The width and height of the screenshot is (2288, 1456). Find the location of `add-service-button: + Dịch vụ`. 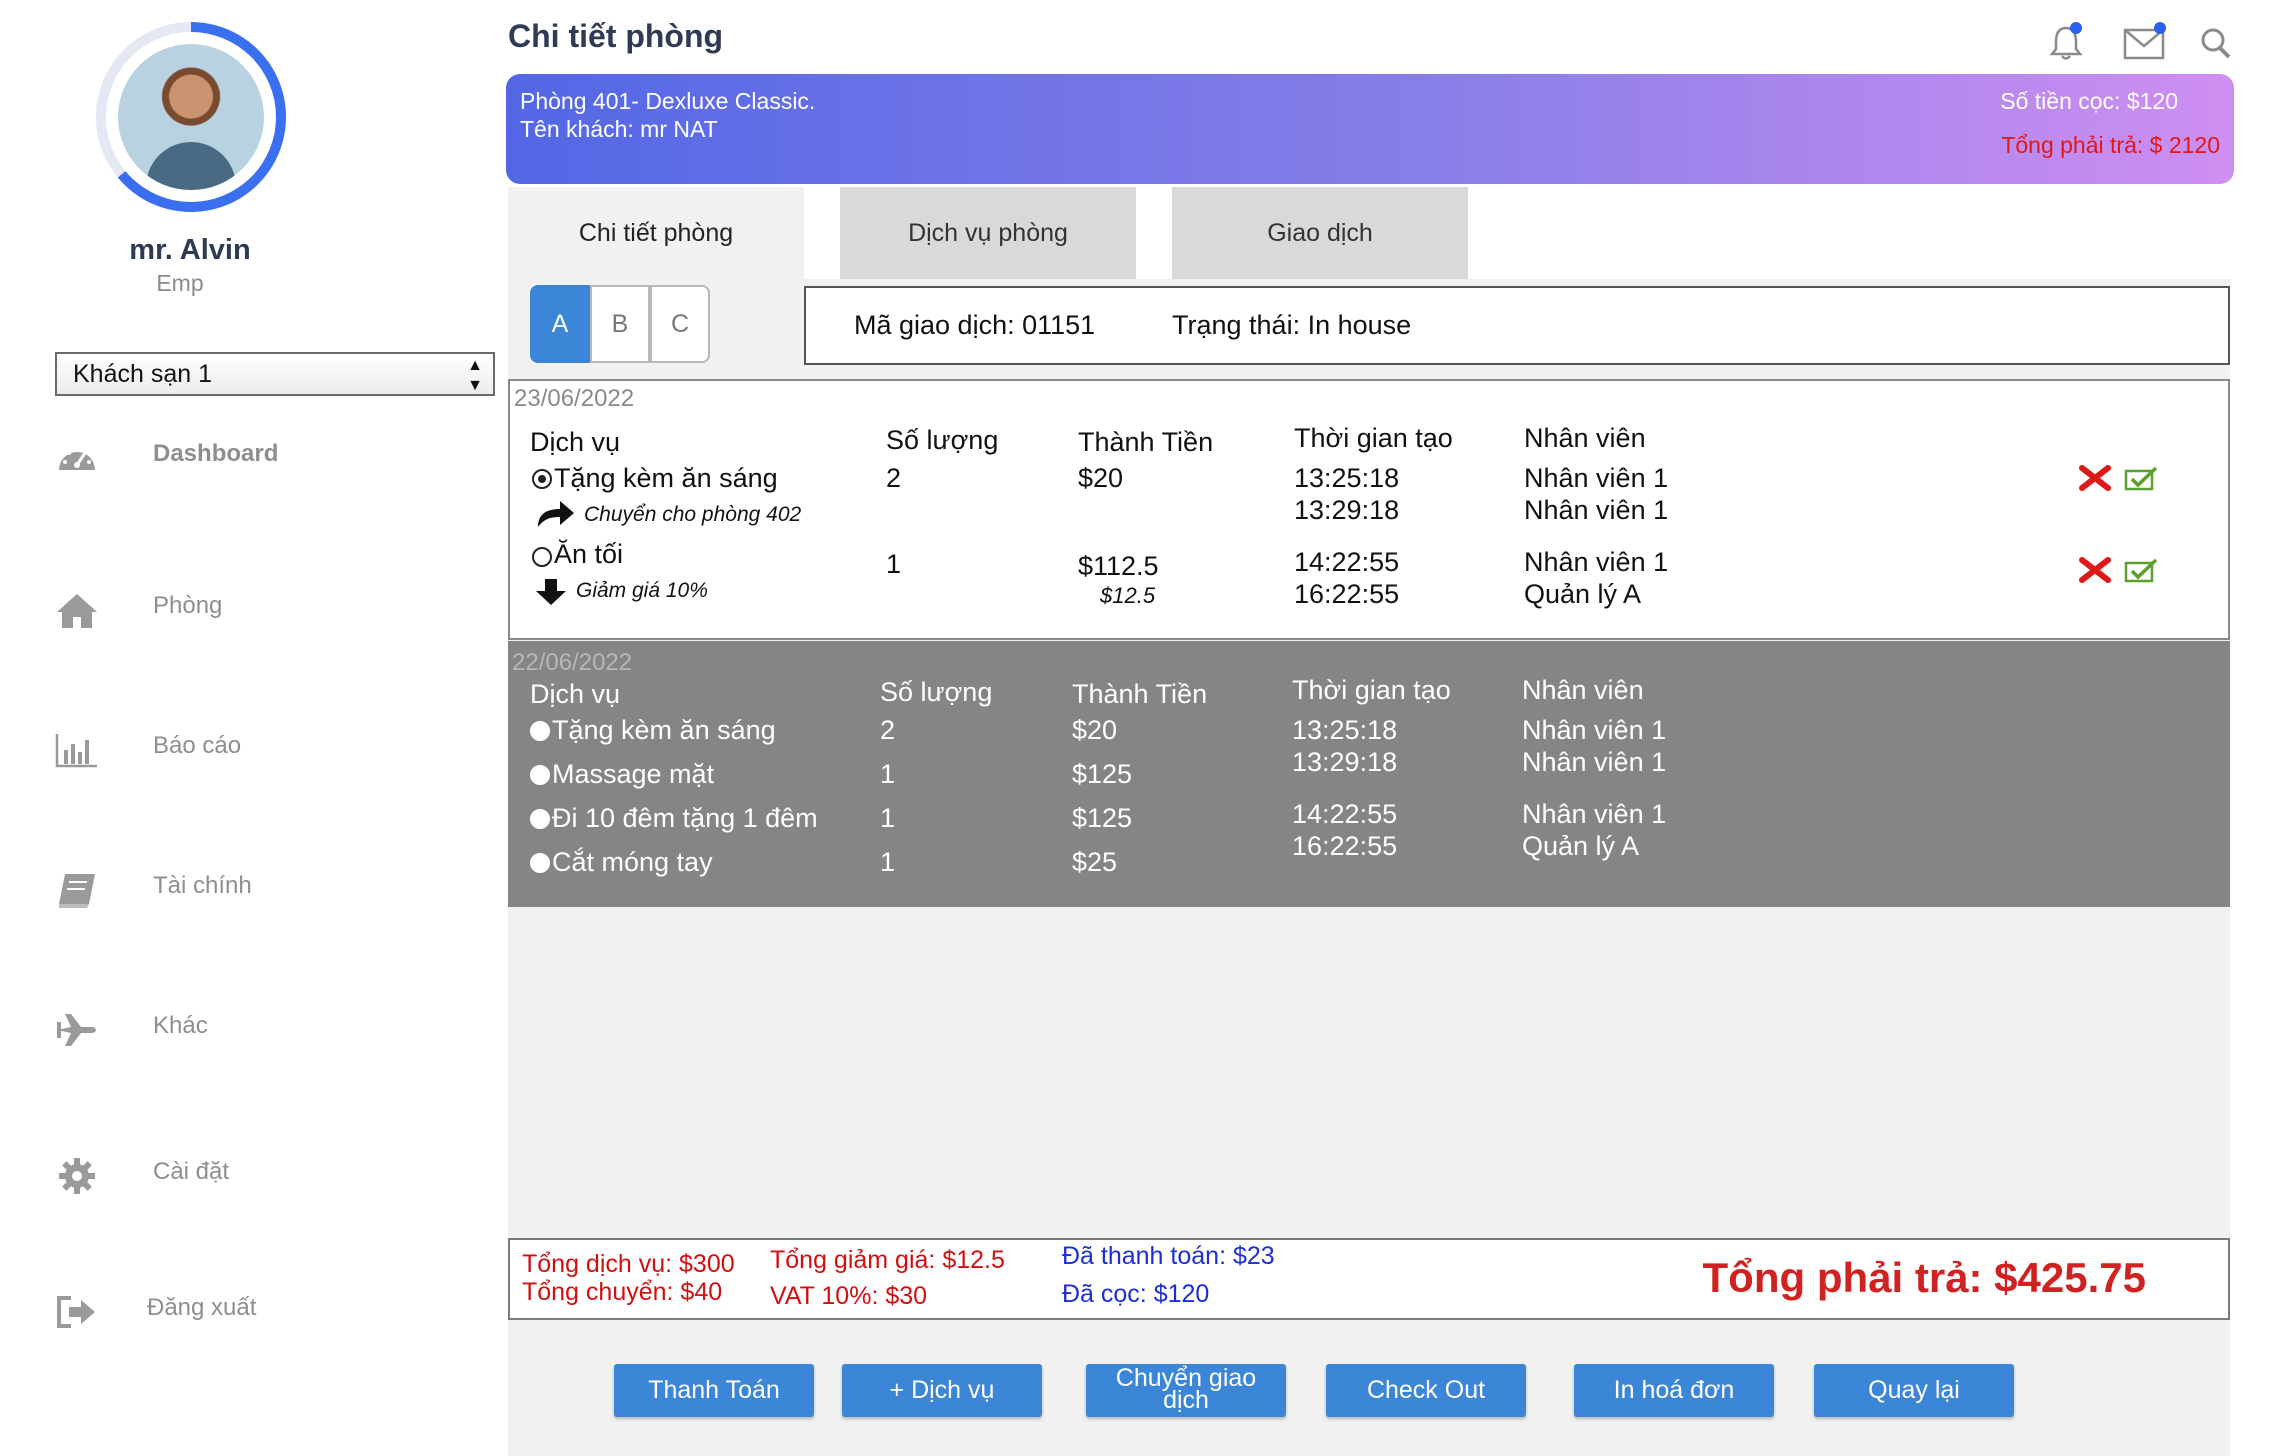

add-service-button: + Dịch vụ is located at coordinates (942, 1390).